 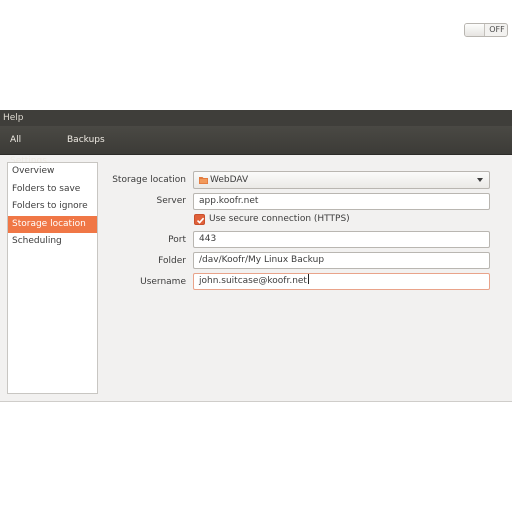 I want to click on all-settings-button: All Settings, so click(x=34, y=148).